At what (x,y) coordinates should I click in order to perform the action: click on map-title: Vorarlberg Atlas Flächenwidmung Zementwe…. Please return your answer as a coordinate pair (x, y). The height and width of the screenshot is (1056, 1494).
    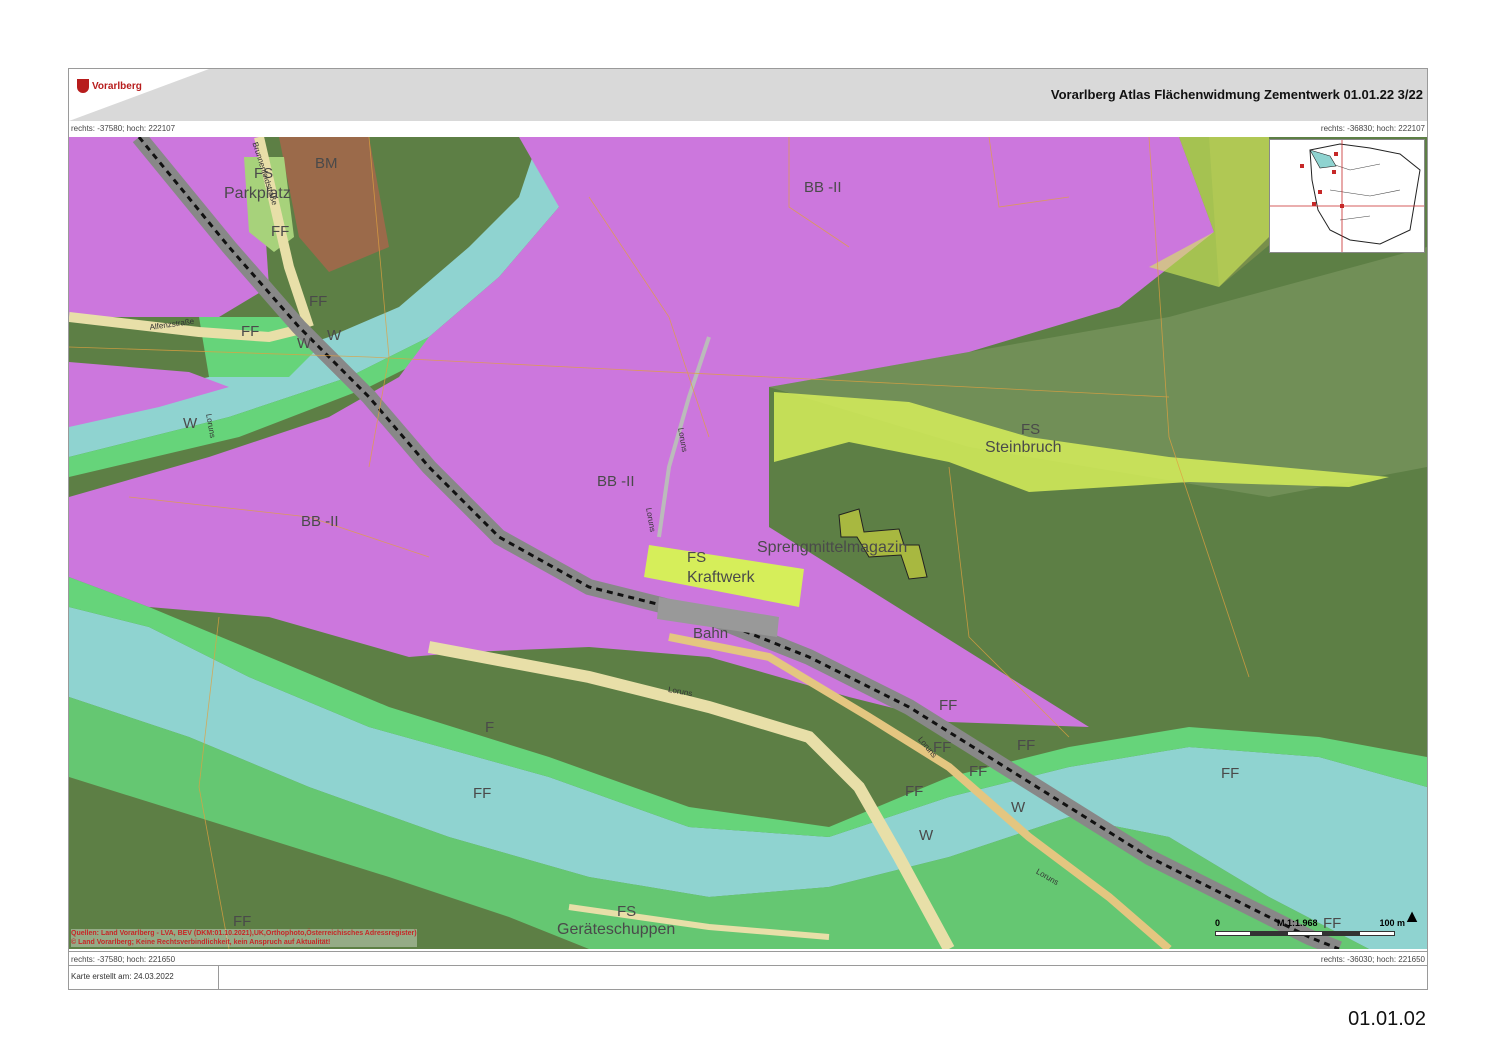
    Looking at the image, I should click on (1236, 94).